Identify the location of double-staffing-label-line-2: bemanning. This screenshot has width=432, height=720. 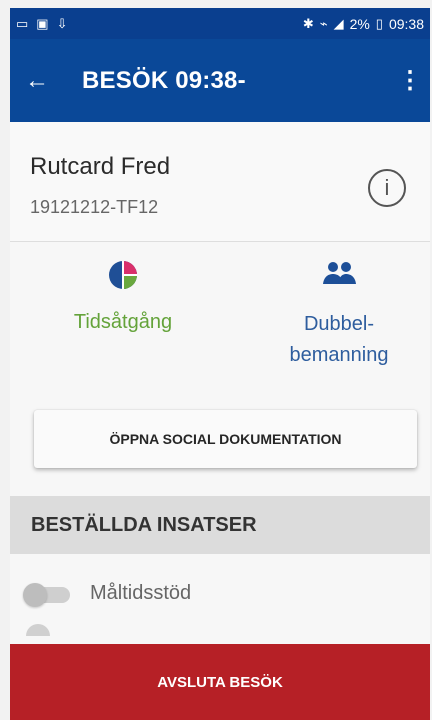
(339, 355).